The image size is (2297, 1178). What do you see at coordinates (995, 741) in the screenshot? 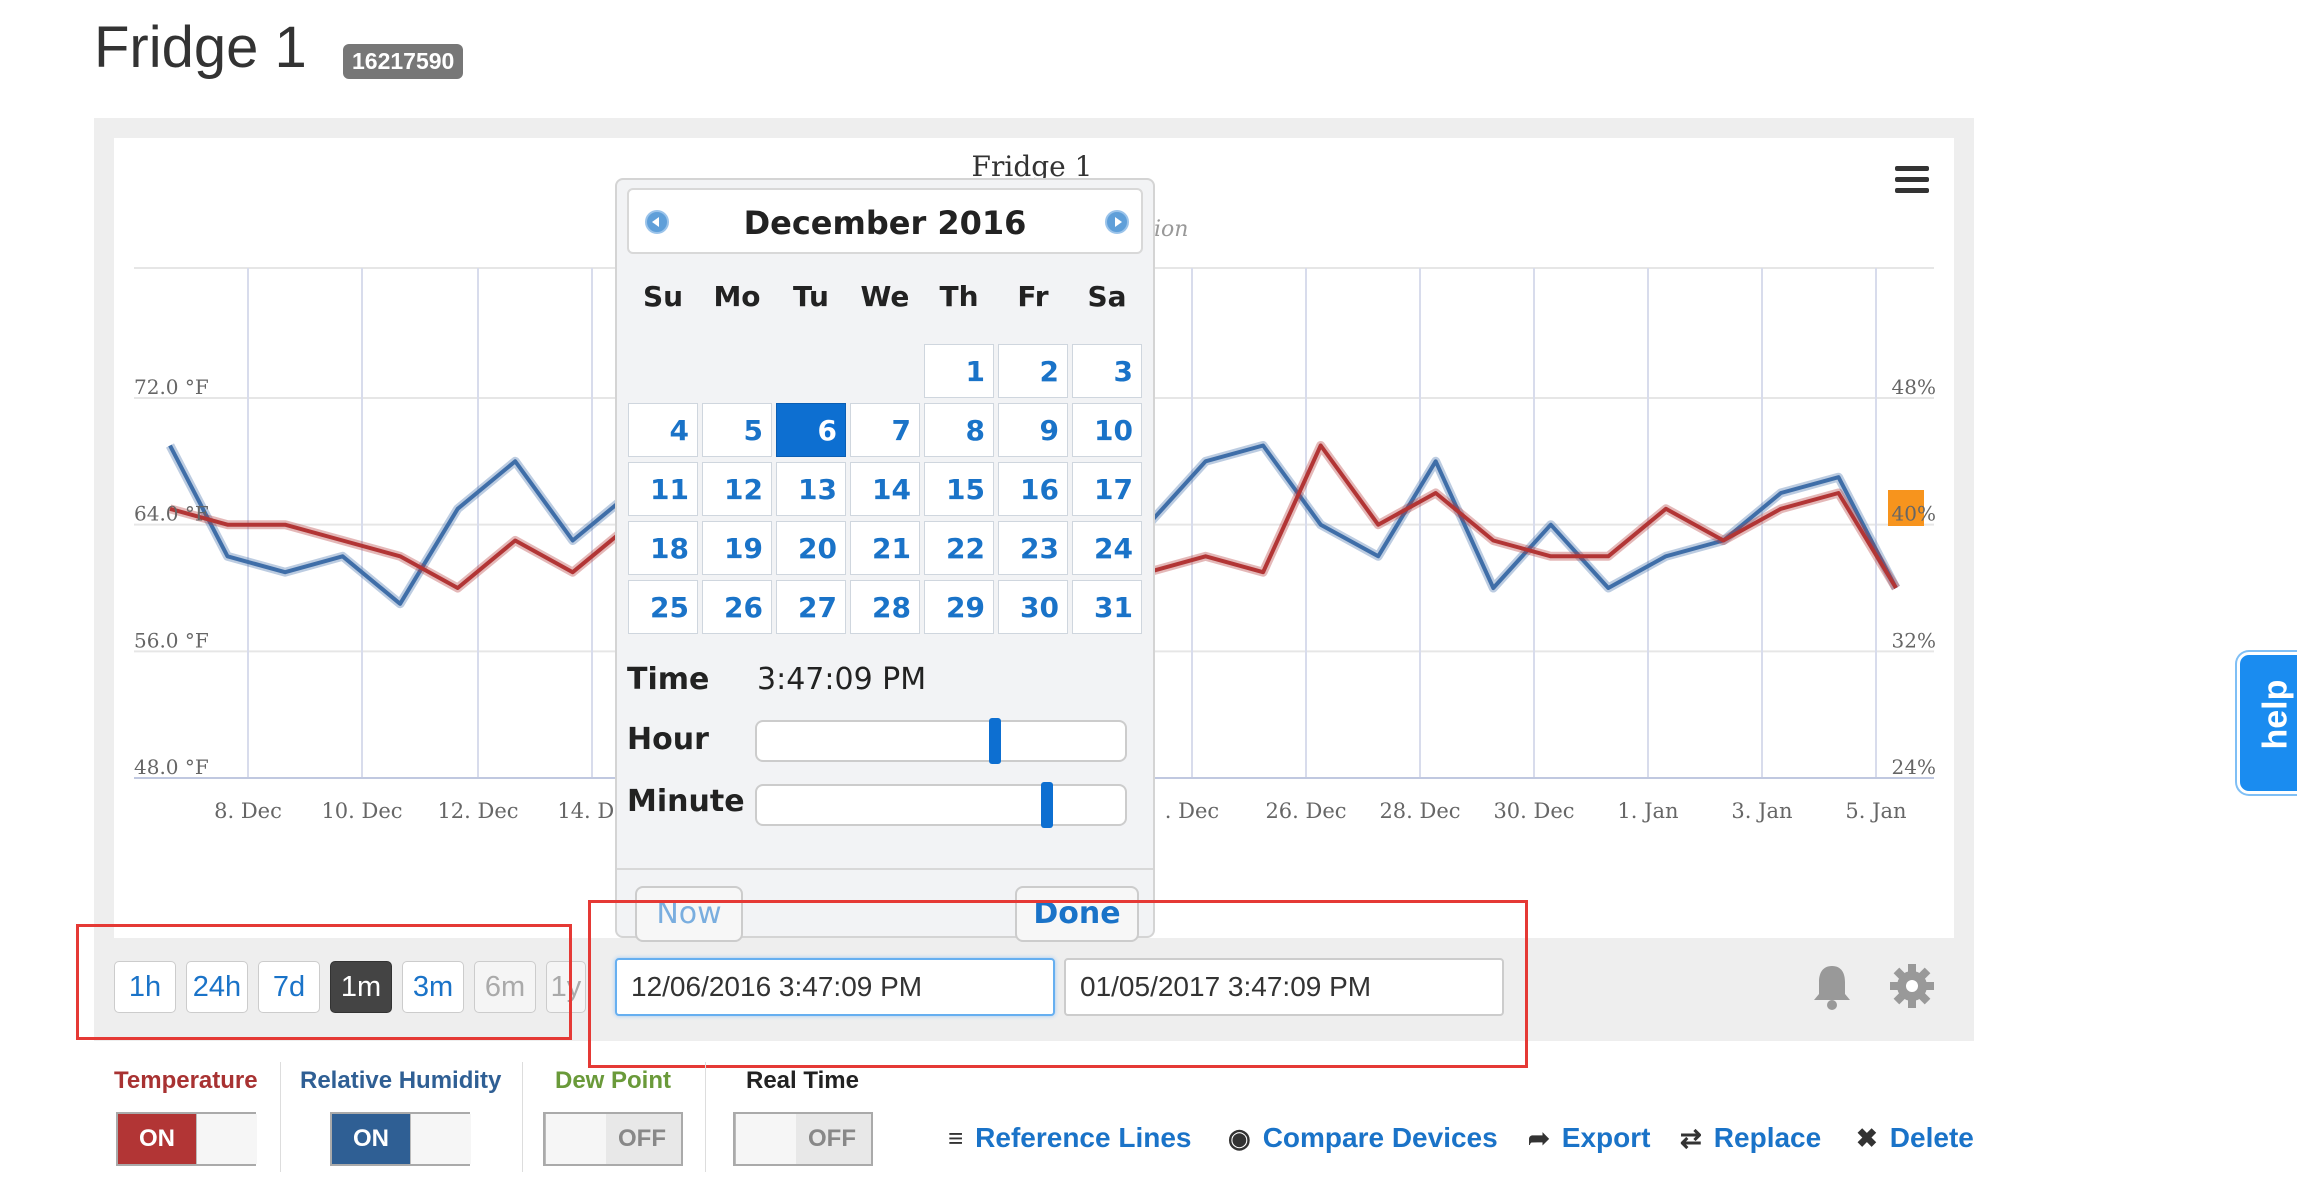
I see `hour-slider-handle` at bounding box center [995, 741].